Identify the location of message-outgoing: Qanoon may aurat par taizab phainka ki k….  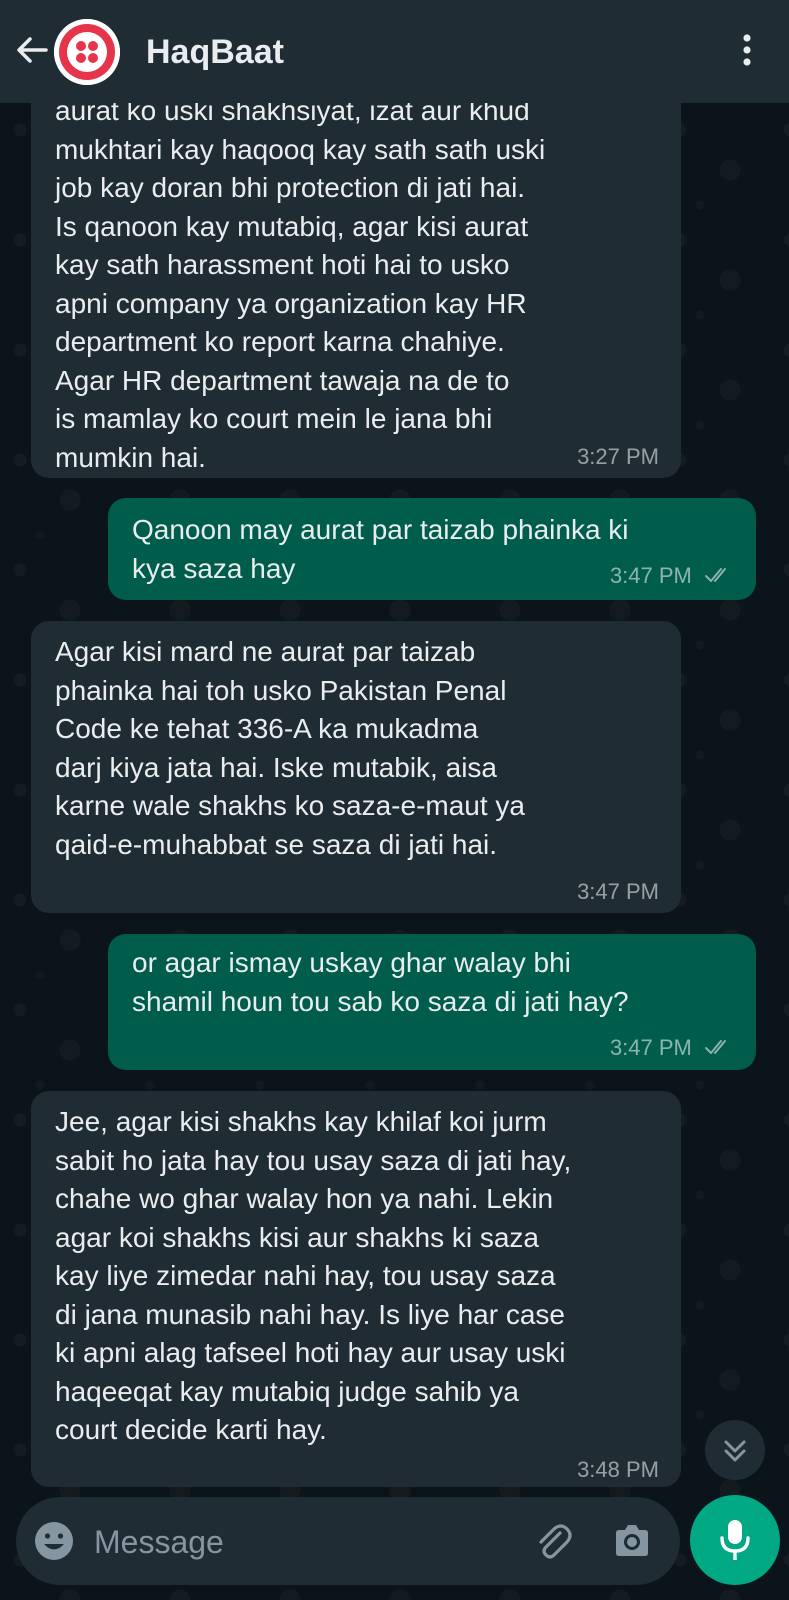
(432, 549).